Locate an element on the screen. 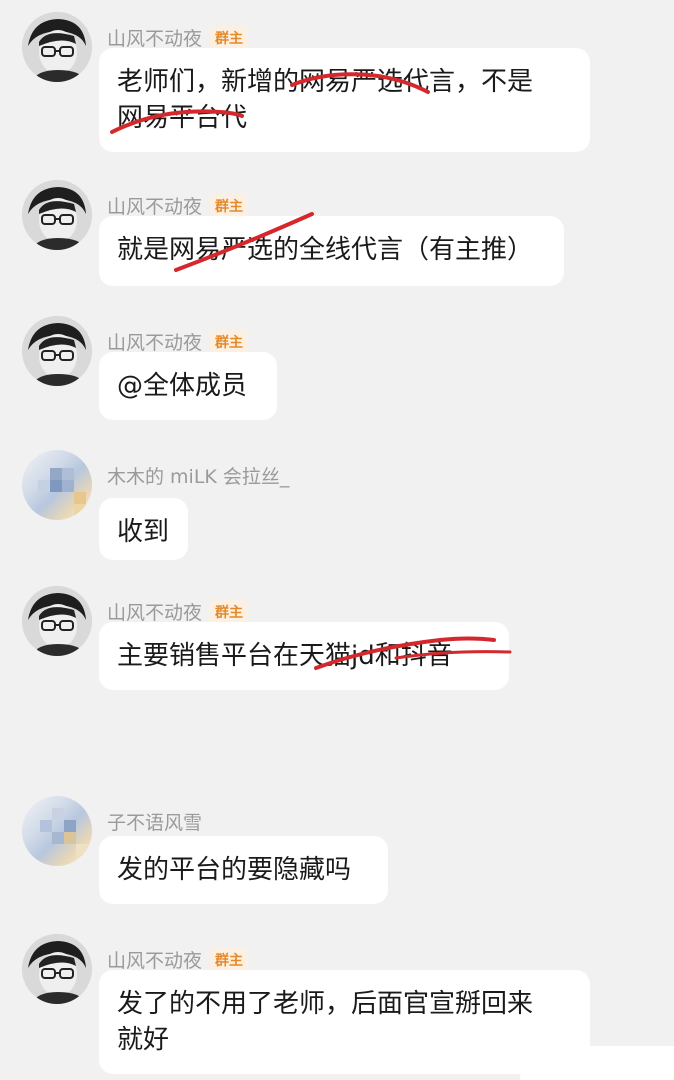 The width and height of the screenshot is (674, 1080). message-bubble: 老师们，新增的网易严选代言，不是 网易平台代 is located at coordinates (344, 100).